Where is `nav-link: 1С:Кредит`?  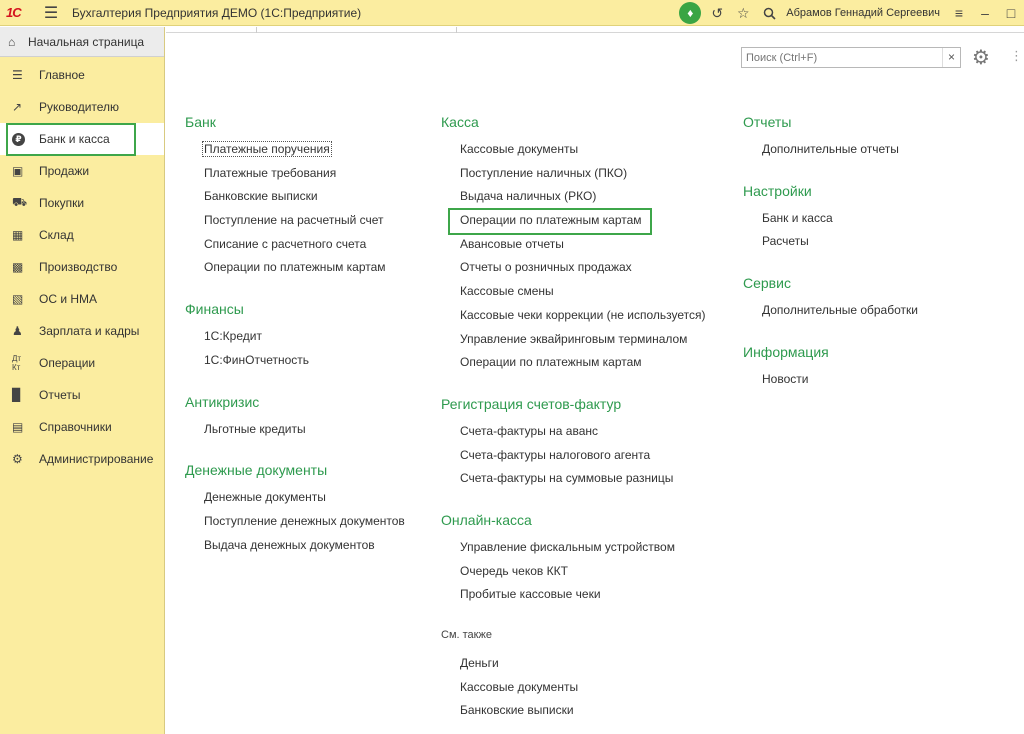 nav-link: 1С:Кредит is located at coordinates (295, 337).